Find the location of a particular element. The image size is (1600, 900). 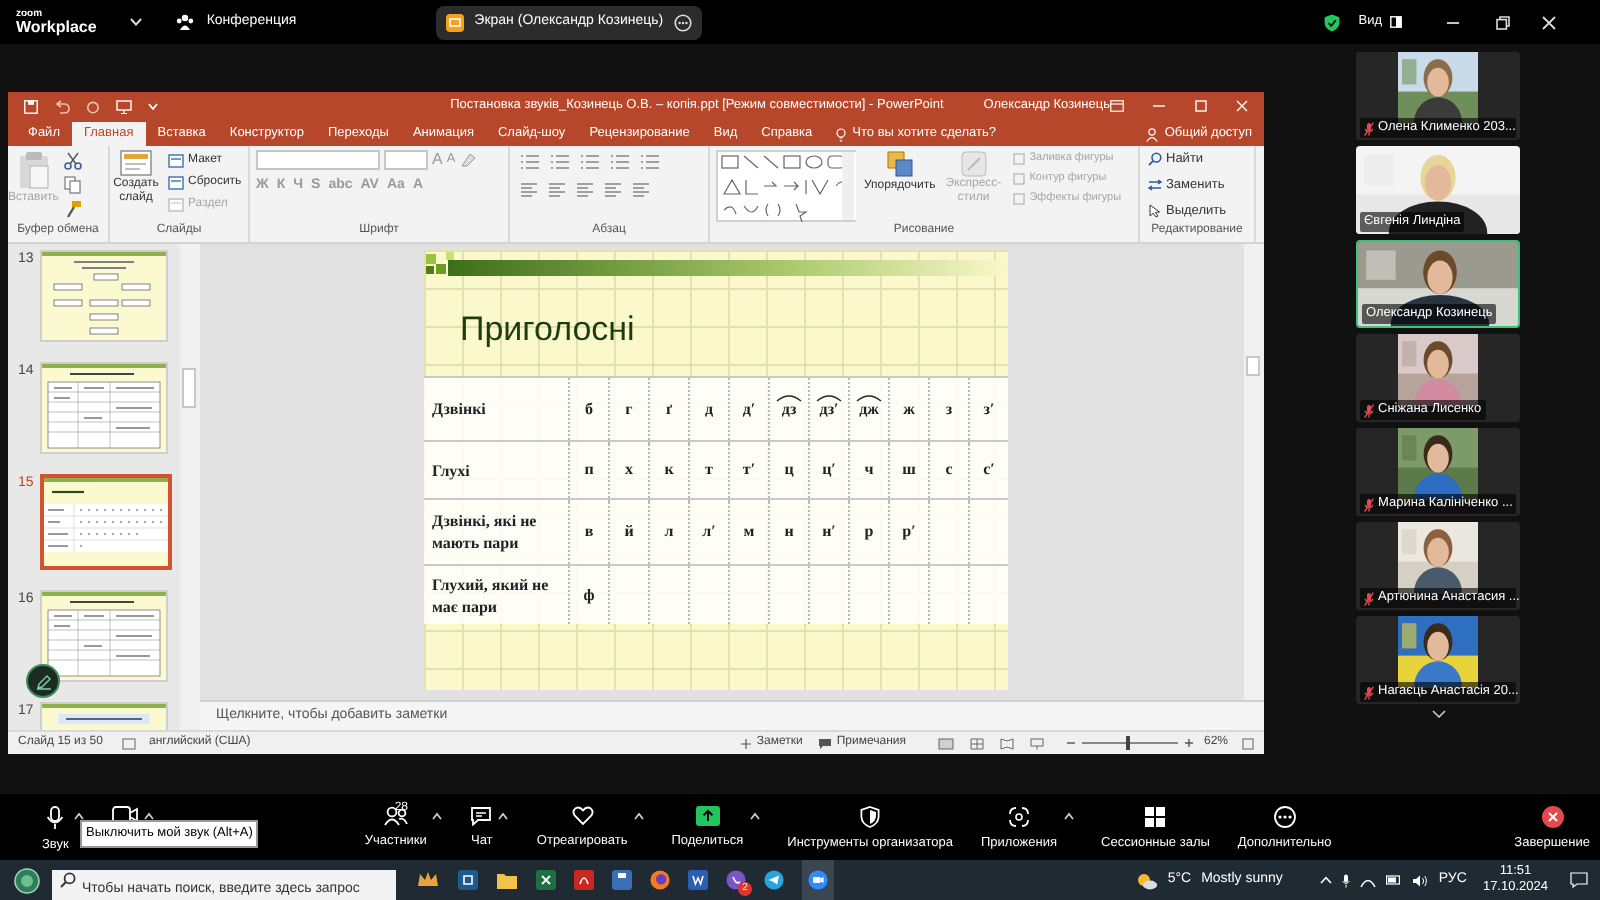

table-cell: ф is located at coordinates (589, 595).